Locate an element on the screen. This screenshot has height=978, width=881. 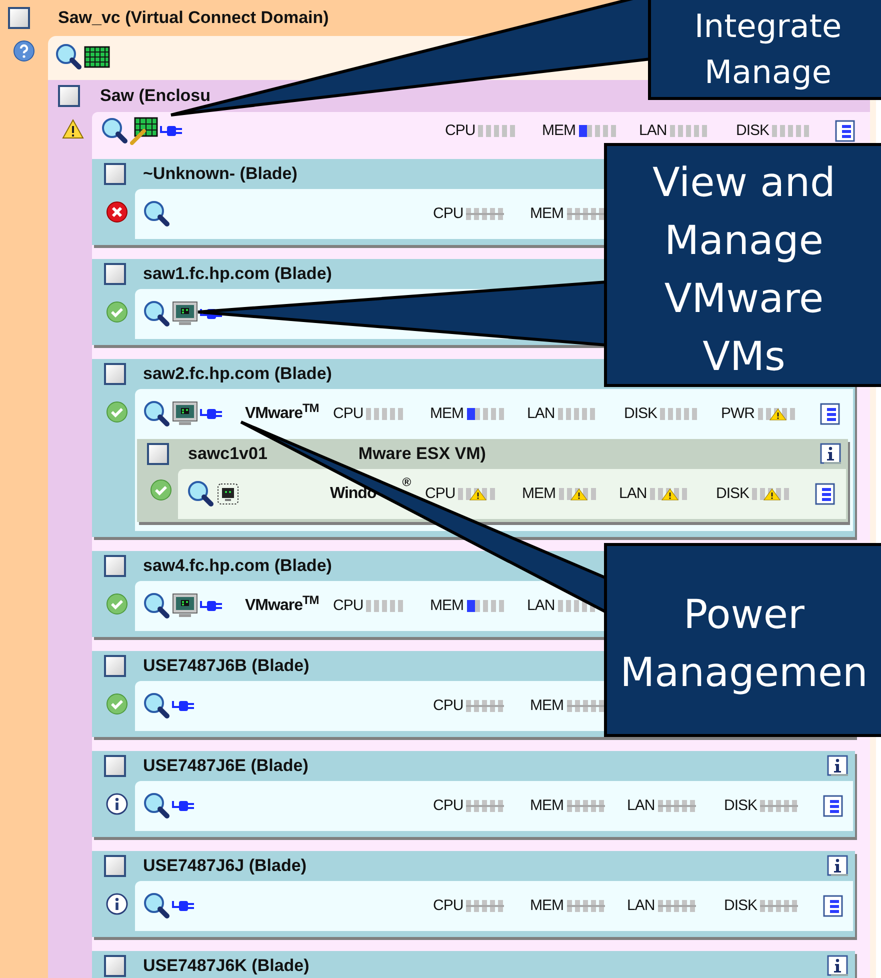
warning-icon is located at coordinates (73, 129).